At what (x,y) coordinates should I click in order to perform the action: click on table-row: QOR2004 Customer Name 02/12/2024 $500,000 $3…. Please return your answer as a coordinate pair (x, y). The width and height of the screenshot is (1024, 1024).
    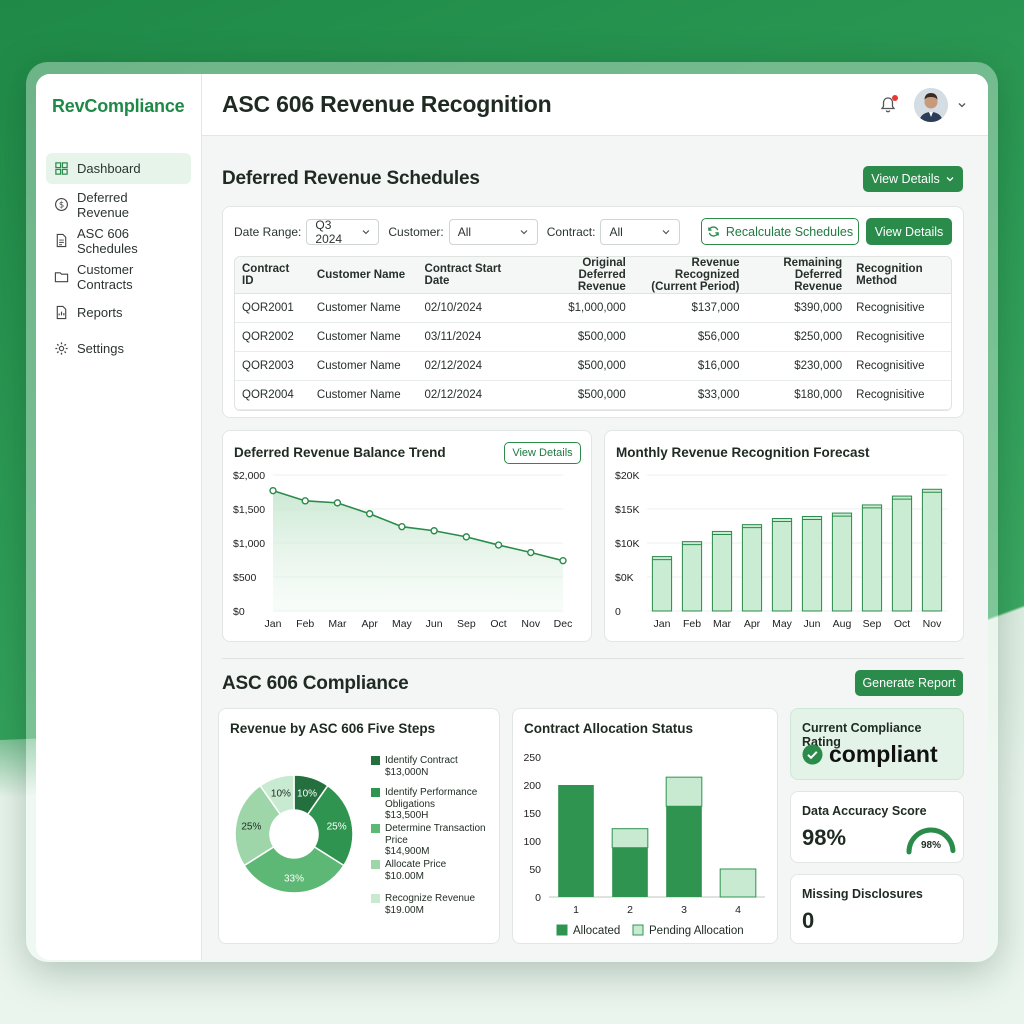
    Looking at the image, I should click on (593, 395).